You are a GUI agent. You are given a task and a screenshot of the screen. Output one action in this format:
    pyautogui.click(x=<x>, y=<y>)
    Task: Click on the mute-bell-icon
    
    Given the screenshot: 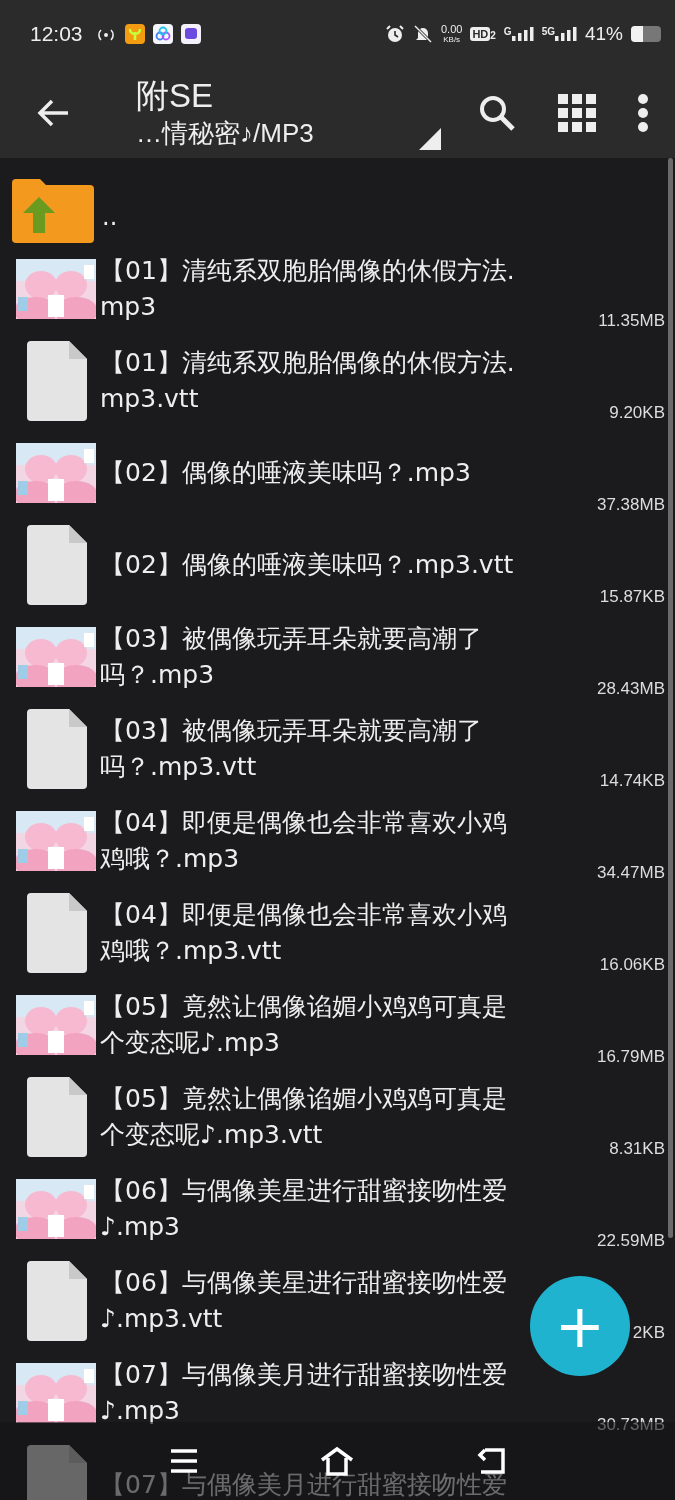 What is the action you would take?
    pyautogui.click(x=422, y=34)
    